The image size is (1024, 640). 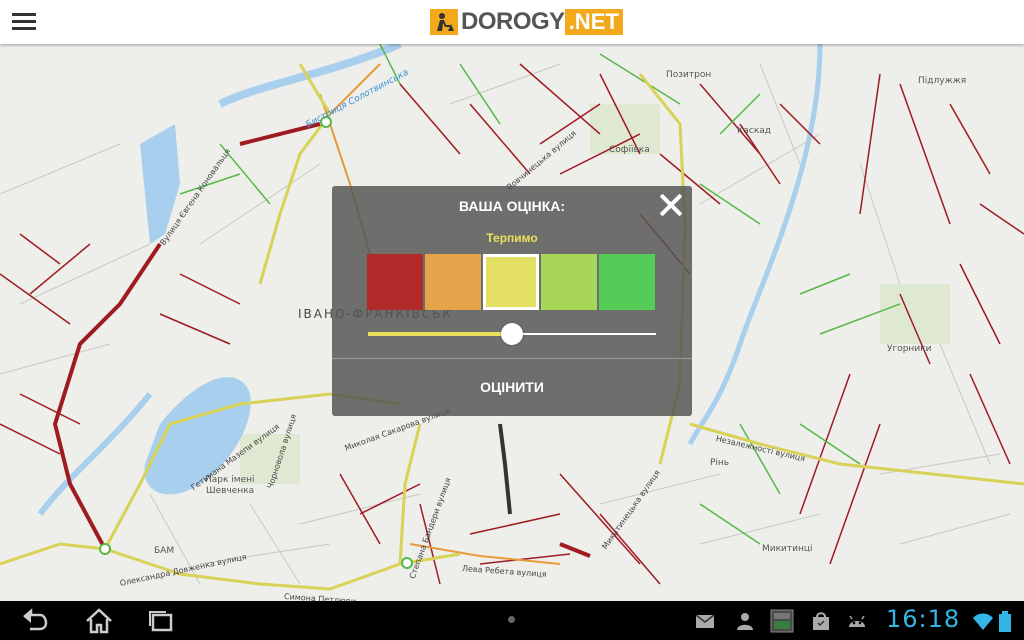 What do you see at coordinates (512, 238) in the screenshot?
I see `current-rating-label: Терпимо` at bounding box center [512, 238].